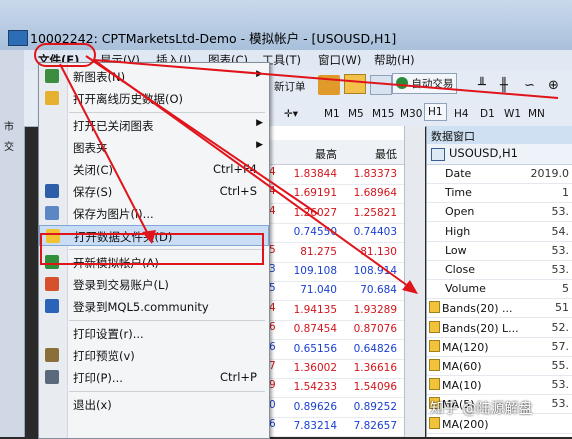 The width and height of the screenshot is (572, 439). I want to click on annotation-arrowhead, so click(410, 287).